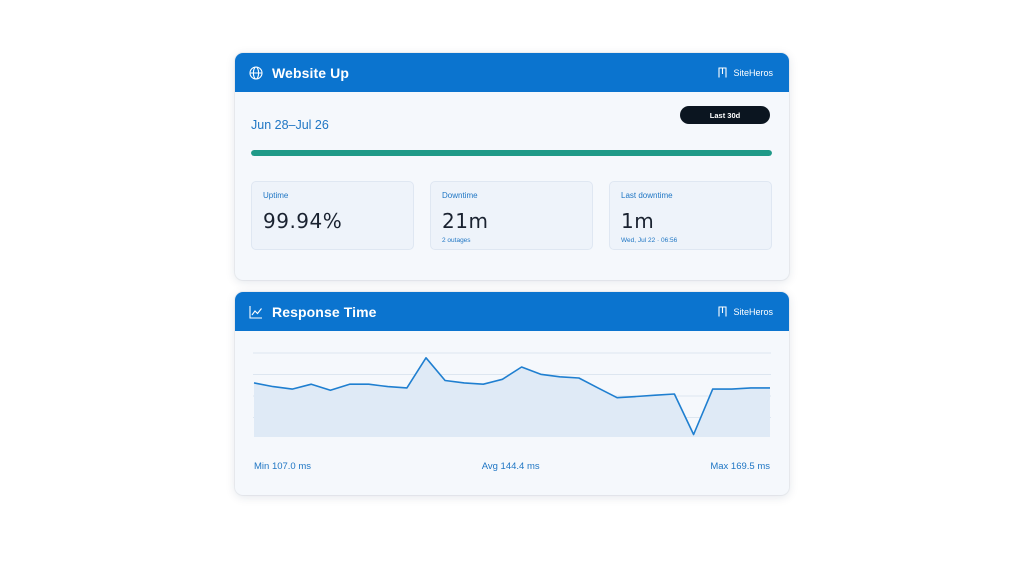 The width and height of the screenshot is (1024, 576). What do you see at coordinates (303, 221) in the screenshot?
I see `stat-value: 99.94%` at bounding box center [303, 221].